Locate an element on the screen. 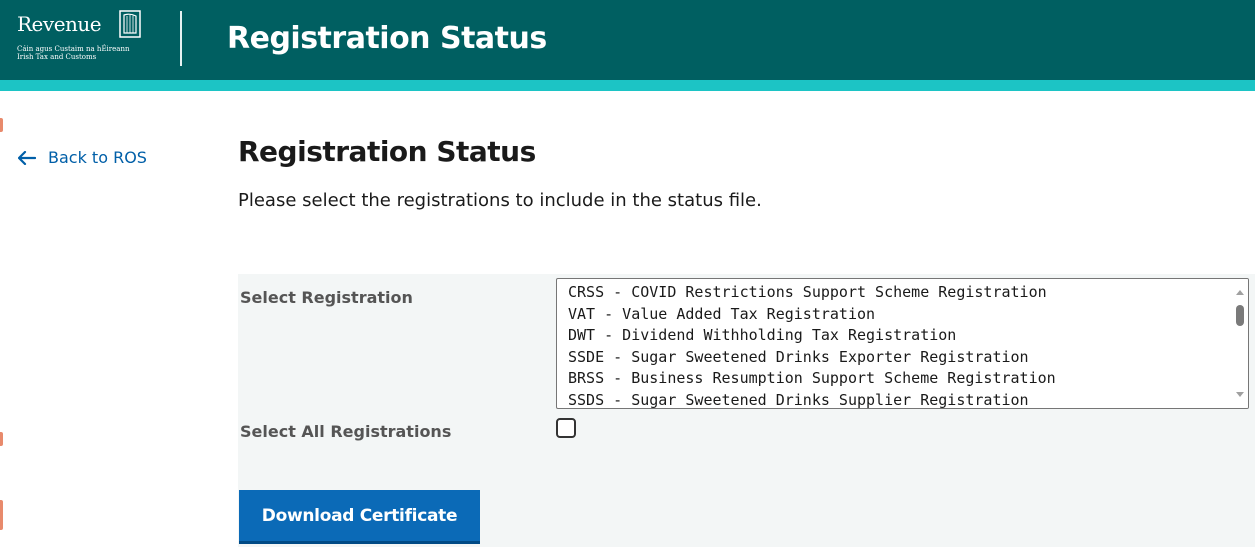 This screenshot has width=1255, height=547. page-title: Registration Status is located at coordinates (387, 151).